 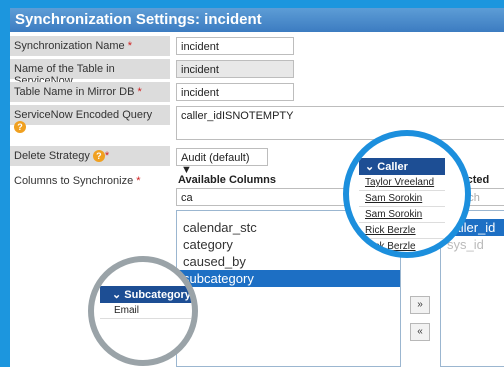 I want to click on available-columns-header: Available Columns, so click(x=227, y=180).